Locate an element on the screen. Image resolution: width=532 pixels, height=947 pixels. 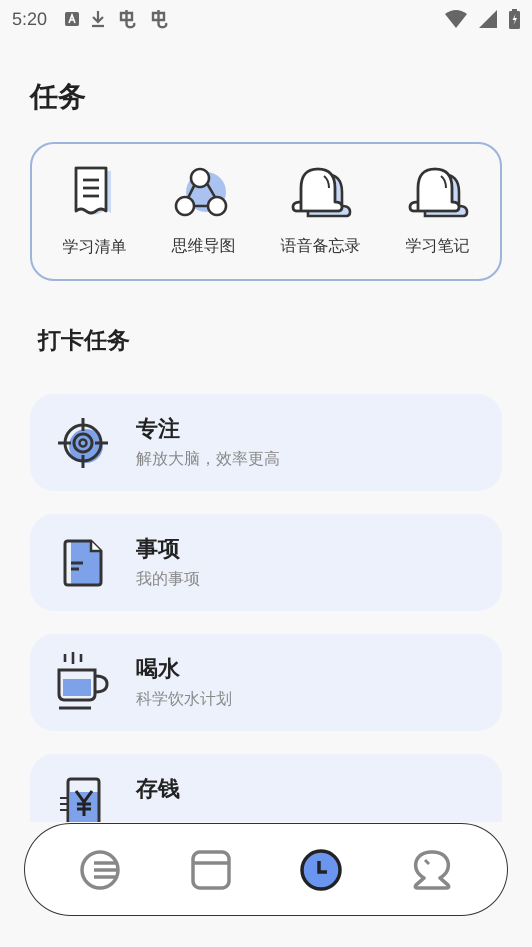
tool-label: 语音备忘录 is located at coordinates (320, 246).